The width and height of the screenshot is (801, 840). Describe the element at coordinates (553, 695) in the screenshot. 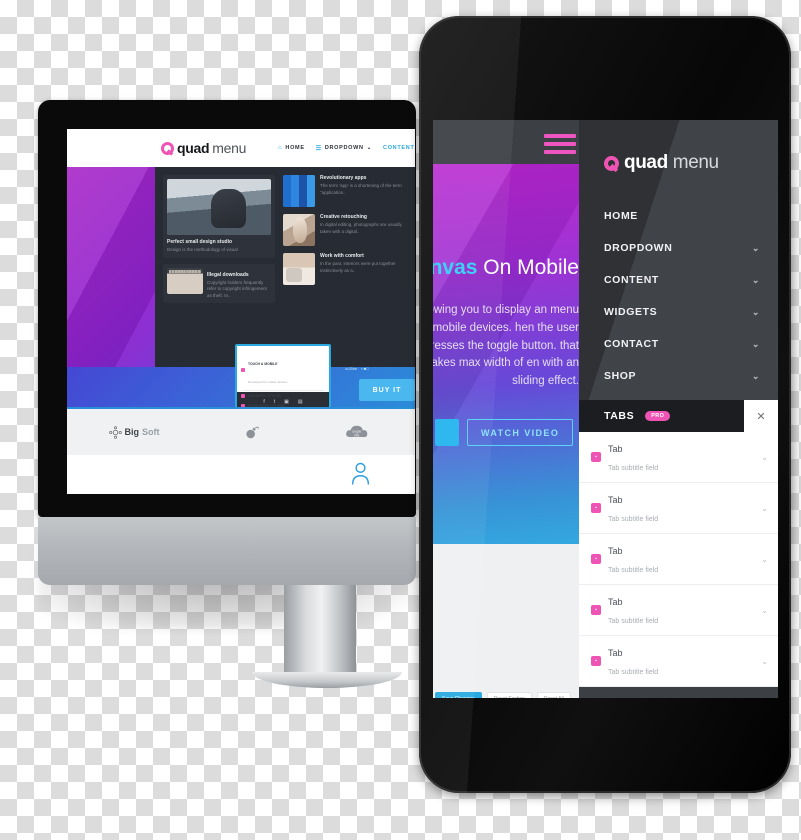

I see `reset-all-button: Reset All` at that location.